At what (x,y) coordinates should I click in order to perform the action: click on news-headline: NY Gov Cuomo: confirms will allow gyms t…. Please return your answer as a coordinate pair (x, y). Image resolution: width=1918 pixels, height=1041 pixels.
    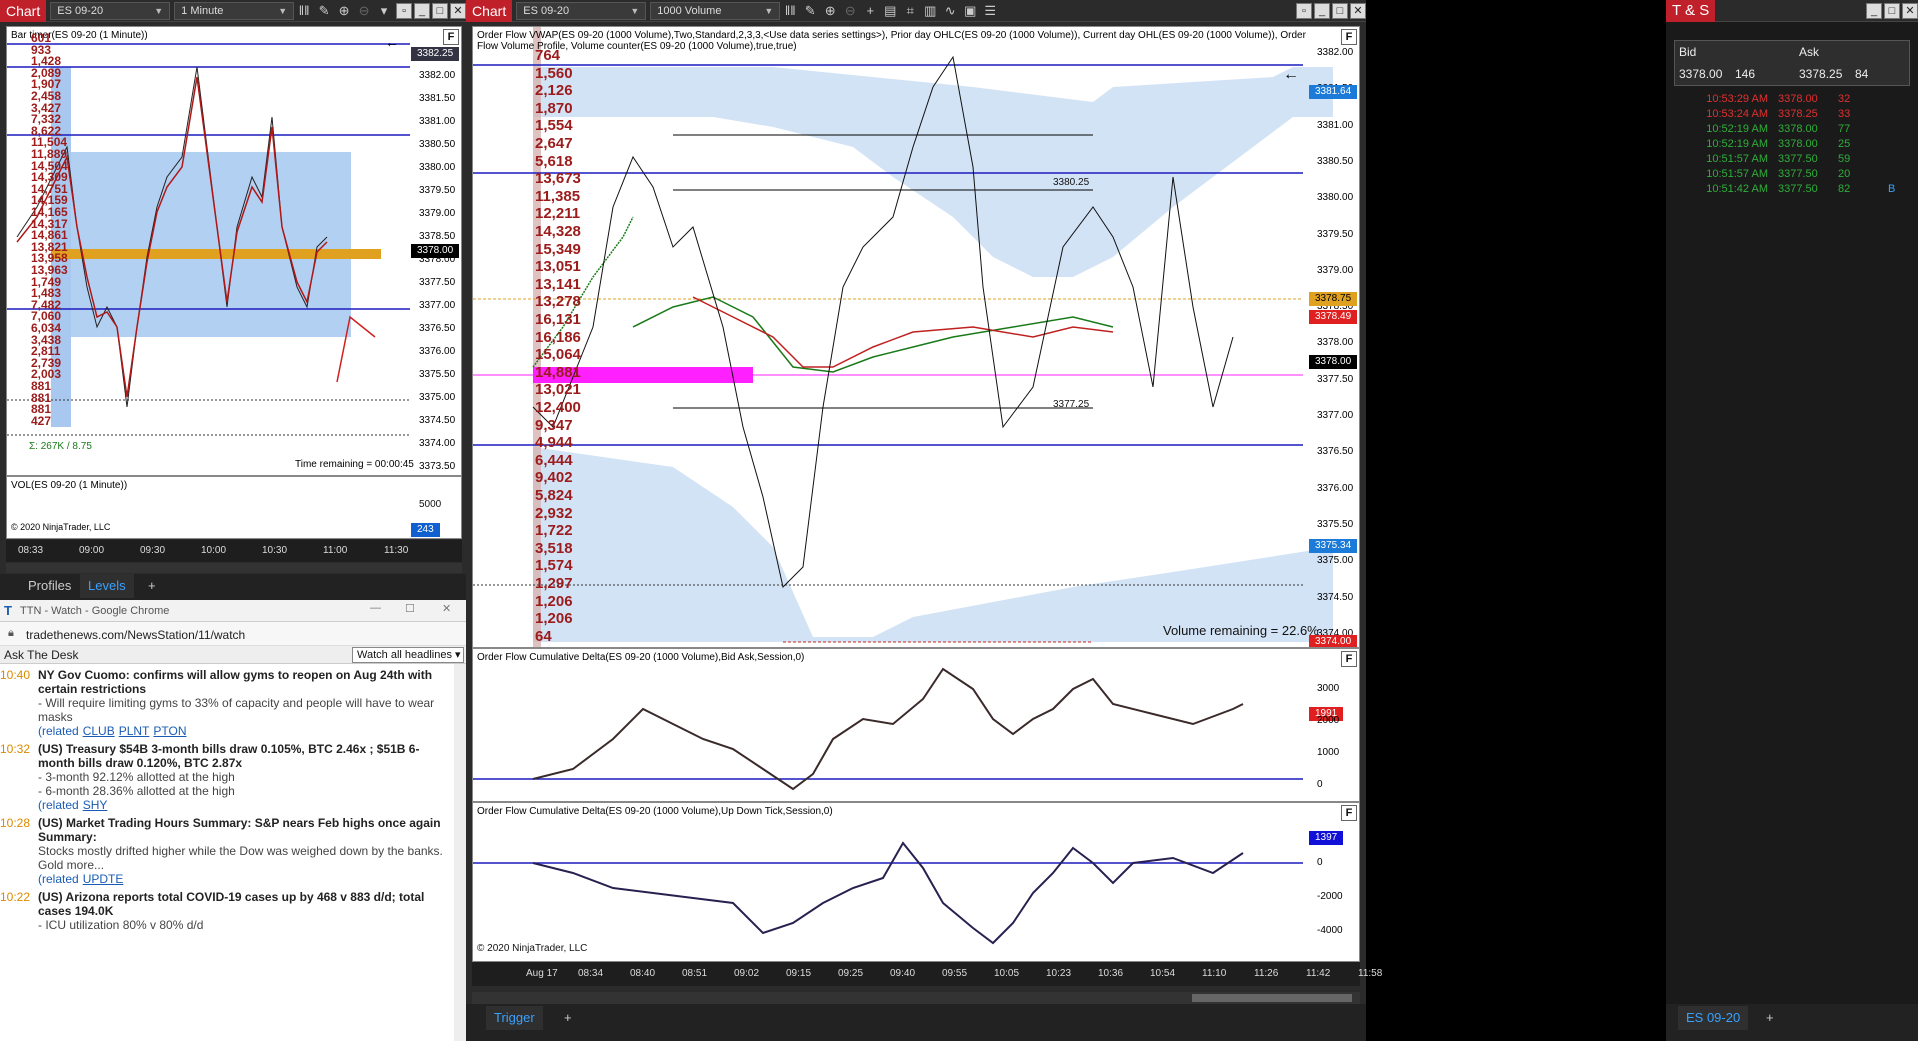
    Looking at the image, I should click on (246, 682).